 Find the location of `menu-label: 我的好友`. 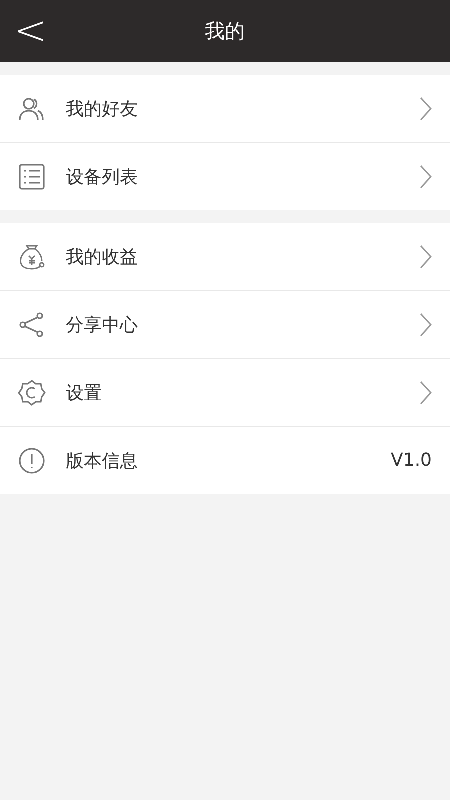

menu-label: 我的好友 is located at coordinates (102, 109).